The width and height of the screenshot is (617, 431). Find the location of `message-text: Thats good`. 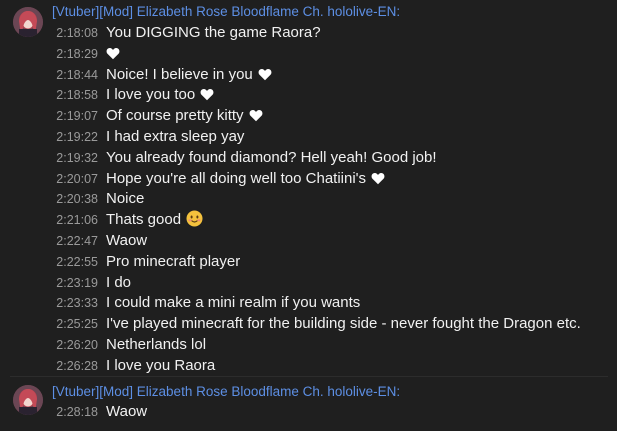

message-text: Thats good is located at coordinates (154, 221).